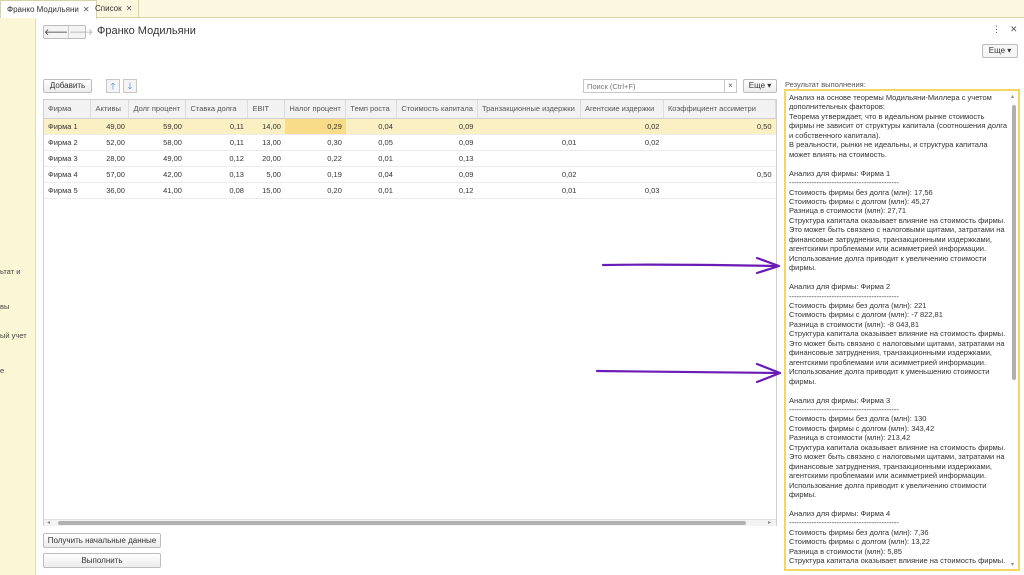 The width and height of the screenshot is (1024, 575). Describe the element at coordinates (1000, 51) in the screenshot. I see `more-button-top: Еще ▾` at that location.